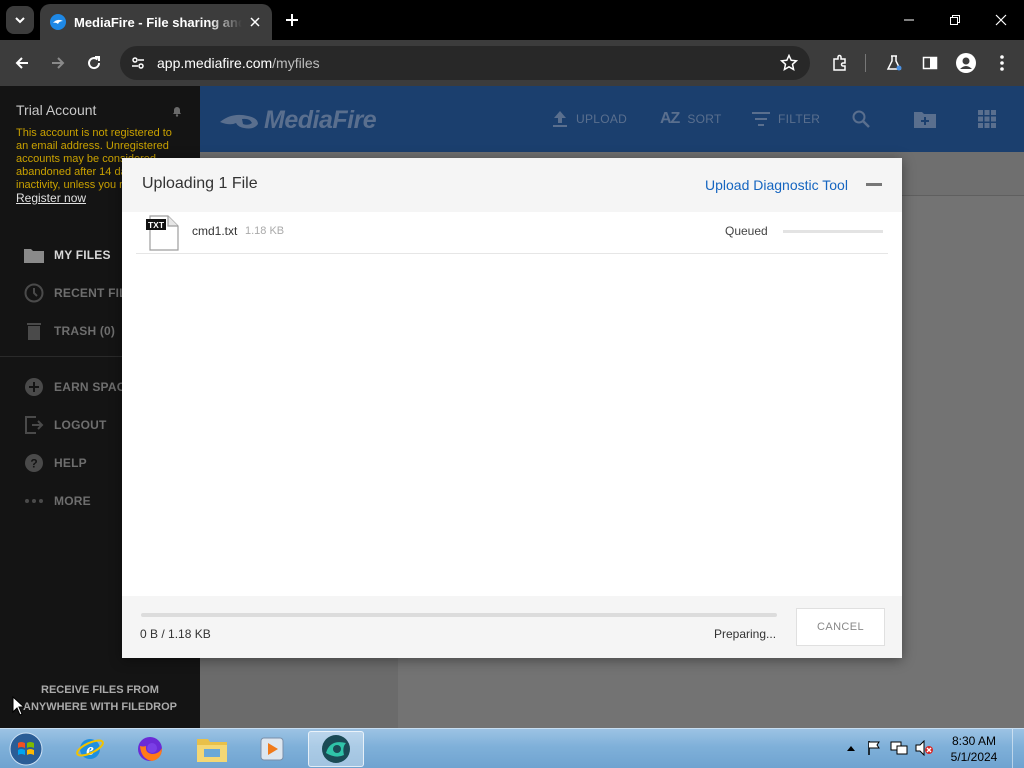  Describe the element at coordinates (974, 757) in the screenshot. I see `clock-date: 5/1/2024` at that location.